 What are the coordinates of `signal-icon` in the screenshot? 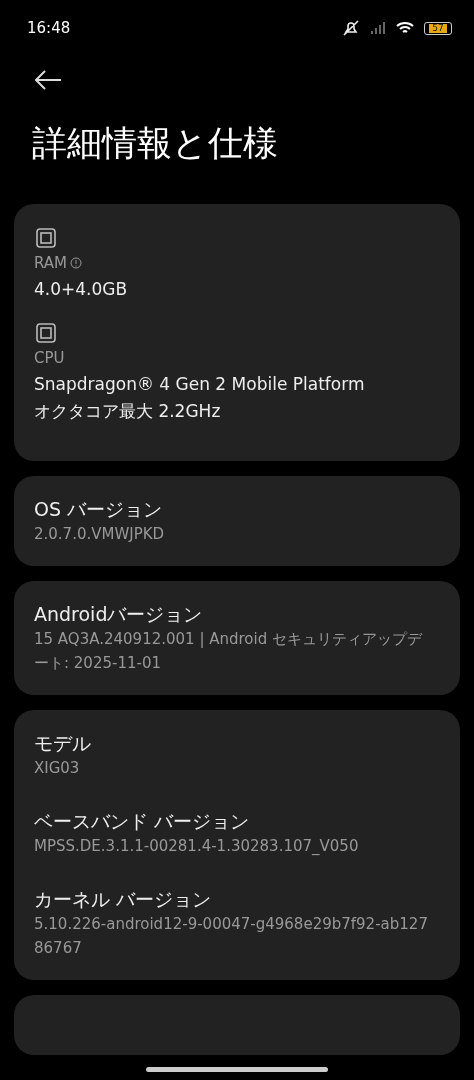 It's located at (378, 28).